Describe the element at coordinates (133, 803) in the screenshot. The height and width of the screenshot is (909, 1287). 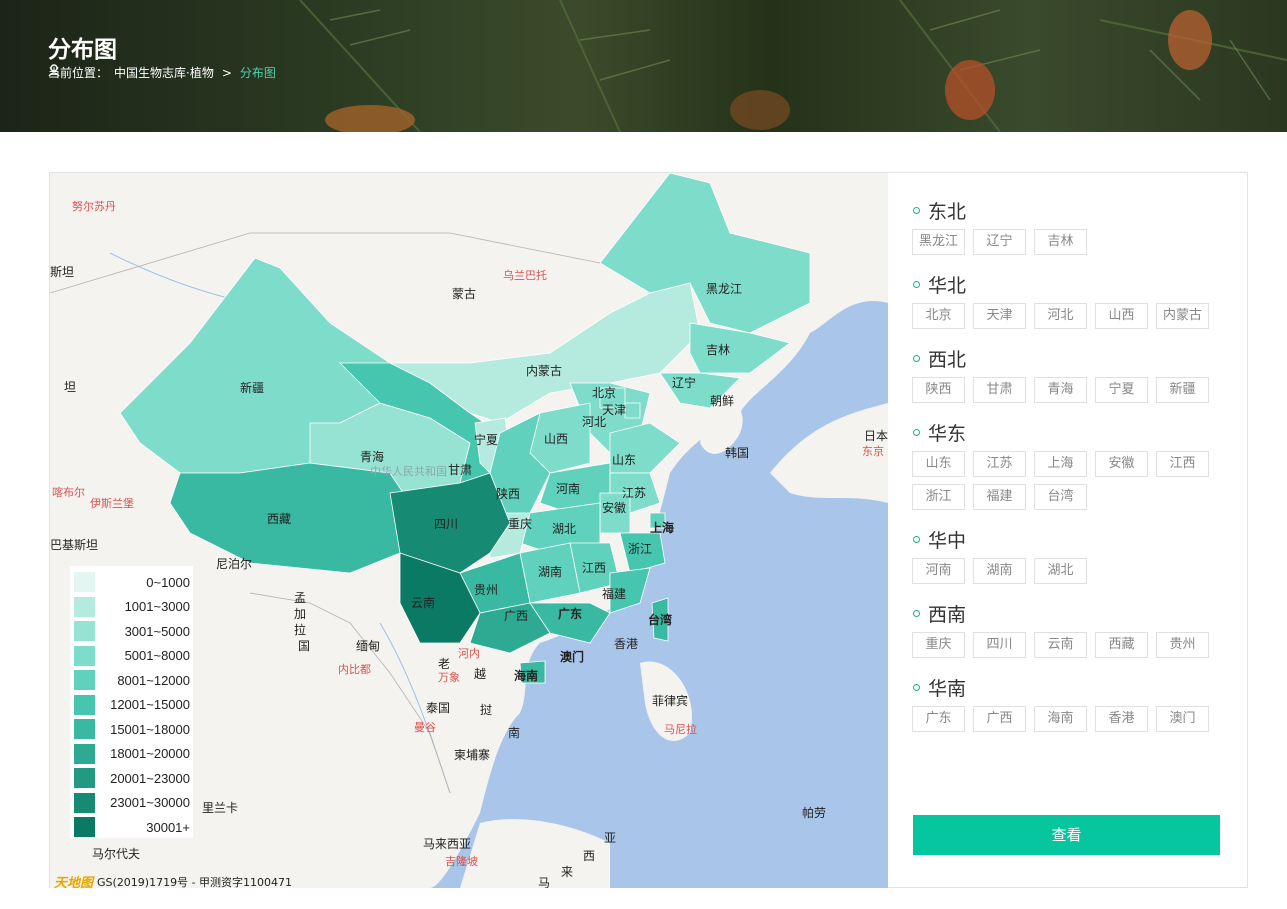
I see `legend-row: 23001~30000` at that location.